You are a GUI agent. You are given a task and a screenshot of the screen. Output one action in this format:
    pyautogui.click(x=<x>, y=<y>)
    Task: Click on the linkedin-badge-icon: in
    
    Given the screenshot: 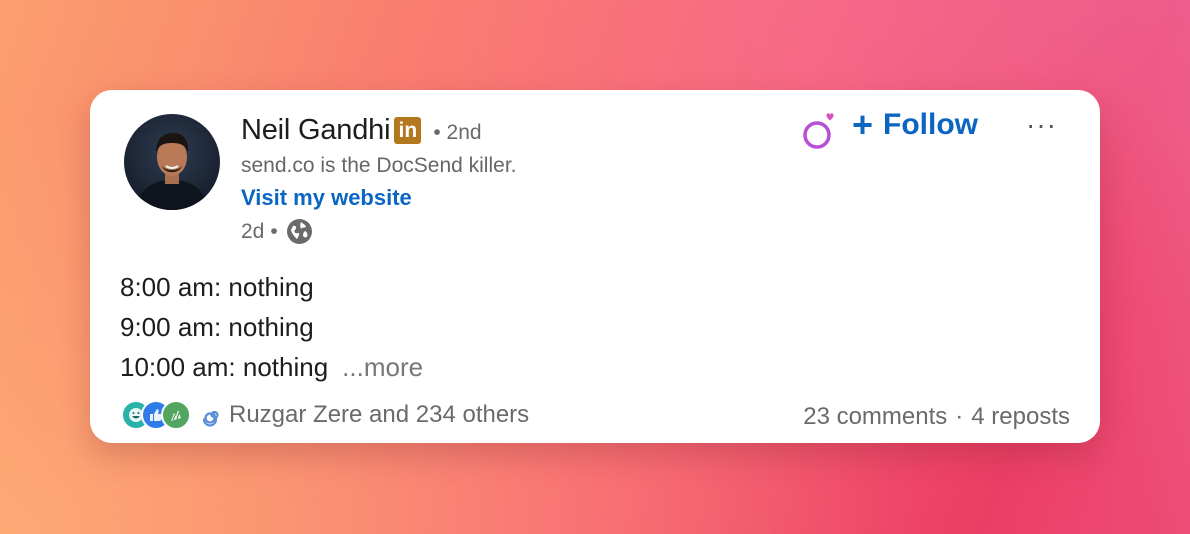 What is the action you would take?
    pyautogui.click(x=408, y=130)
    